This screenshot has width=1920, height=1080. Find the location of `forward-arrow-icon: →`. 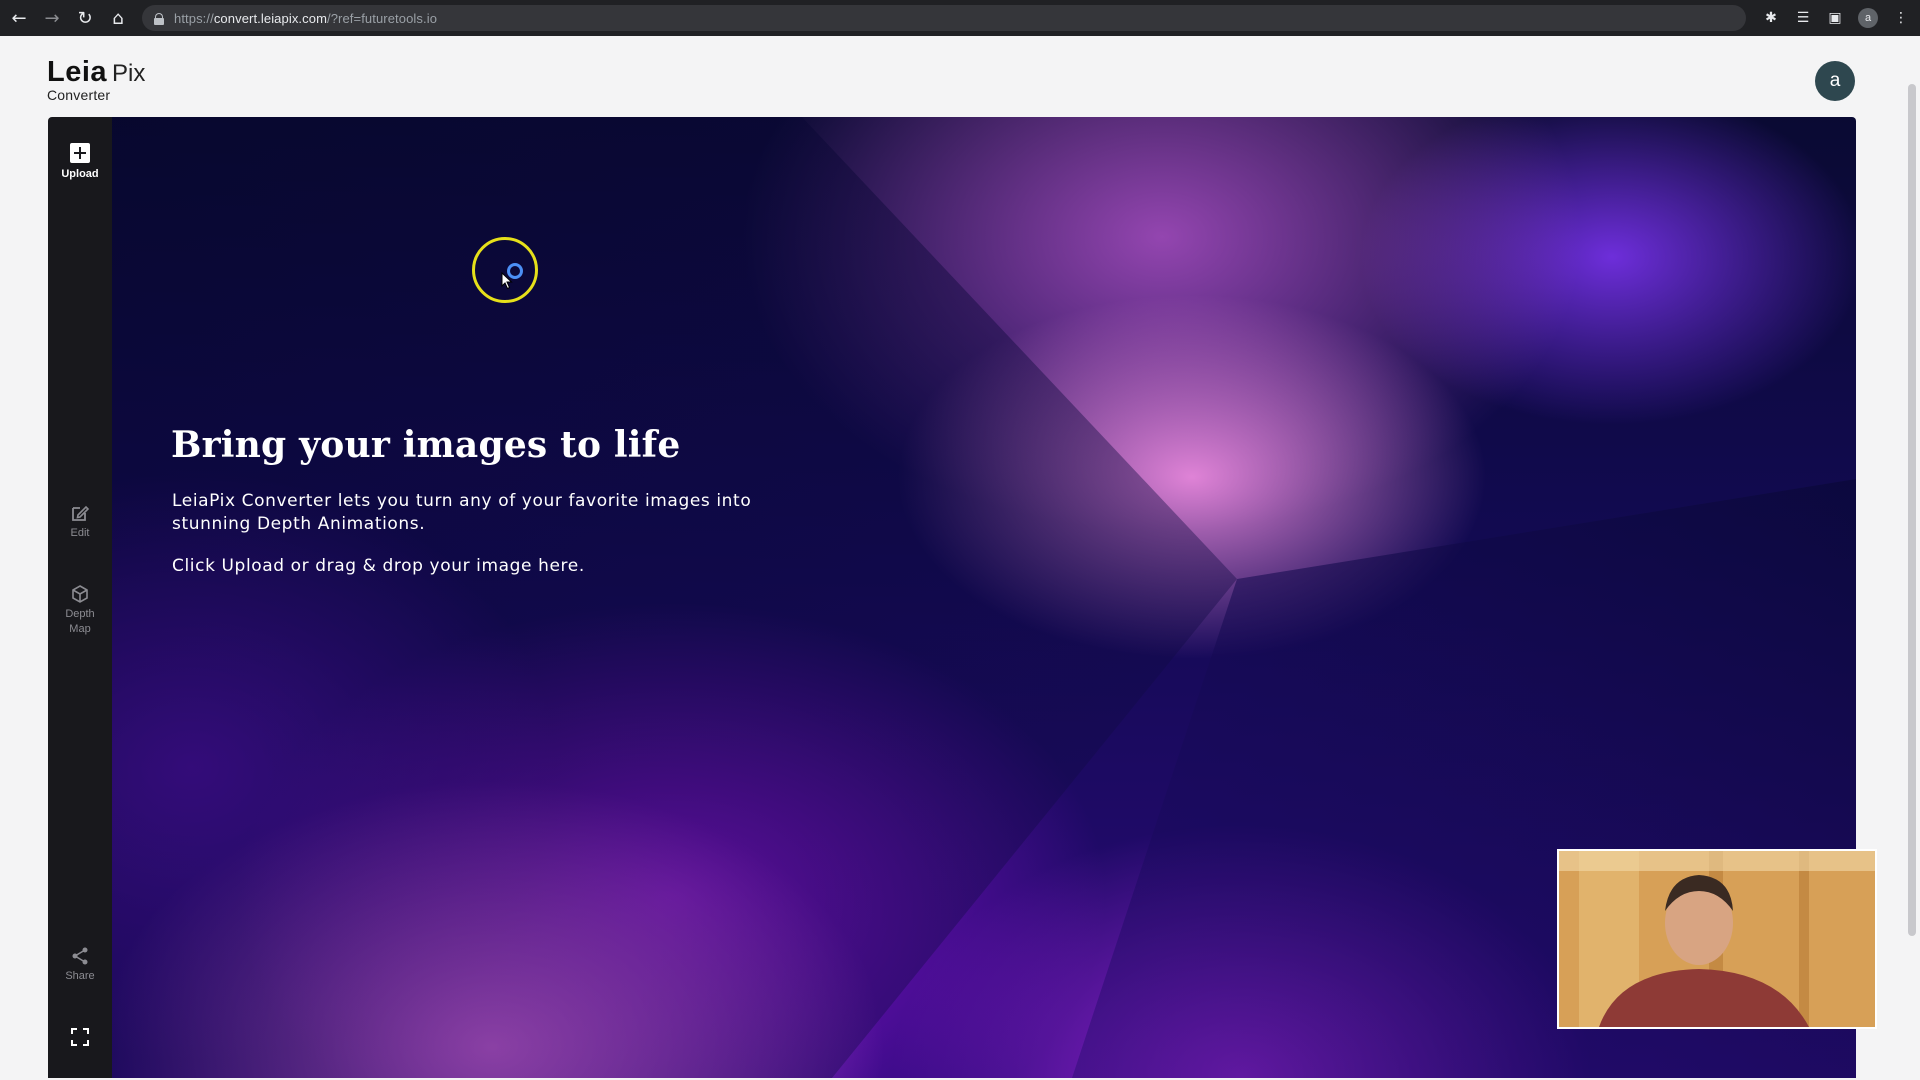

forward-arrow-icon: → is located at coordinates (52, 18).